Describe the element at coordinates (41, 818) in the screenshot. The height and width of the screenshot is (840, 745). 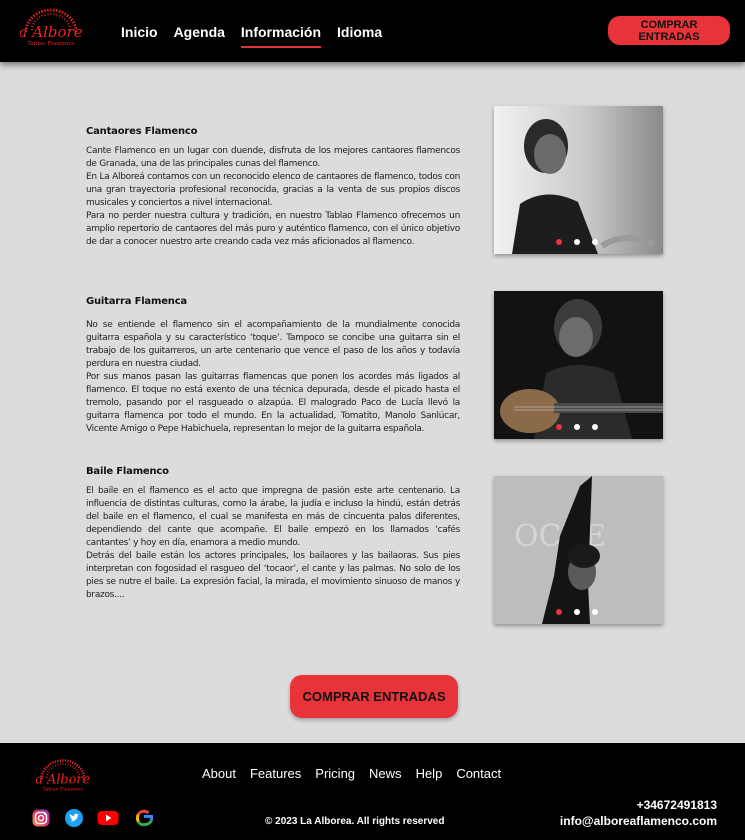
I see `instagram-icon` at that location.